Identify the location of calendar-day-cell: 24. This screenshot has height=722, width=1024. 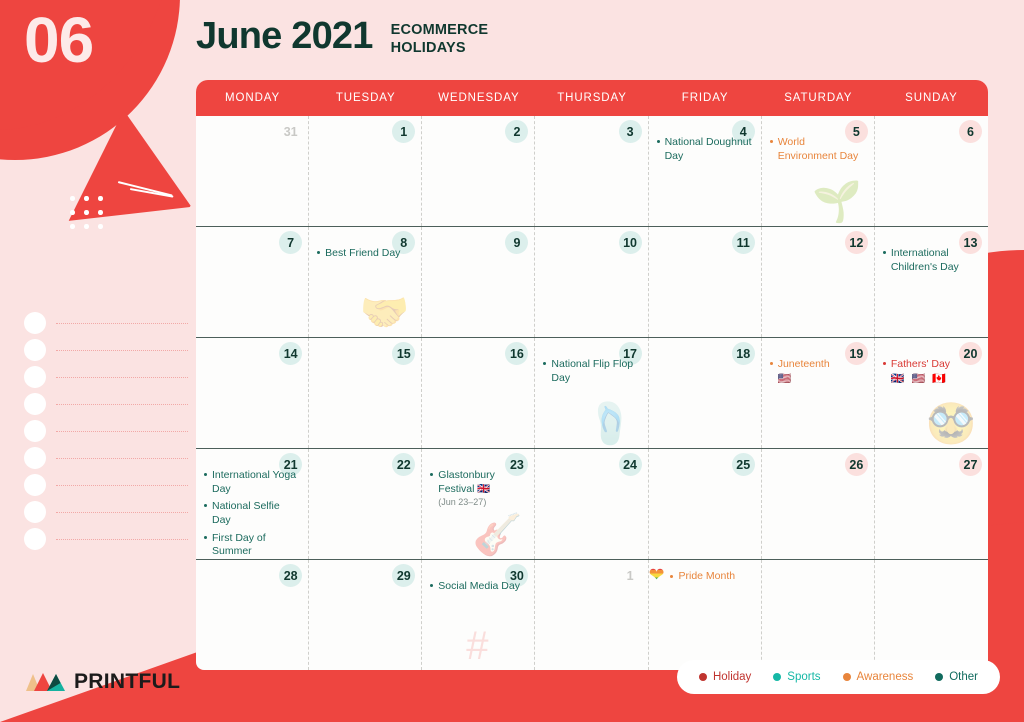
(592, 504).